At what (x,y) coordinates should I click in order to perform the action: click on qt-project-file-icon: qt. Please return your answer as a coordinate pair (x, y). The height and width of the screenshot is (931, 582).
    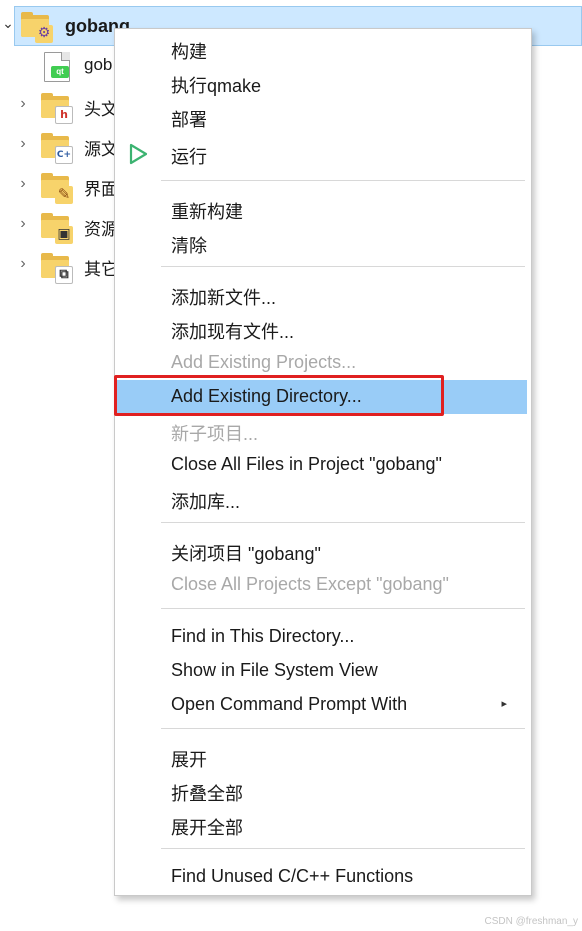
    Looking at the image, I should click on (57, 67).